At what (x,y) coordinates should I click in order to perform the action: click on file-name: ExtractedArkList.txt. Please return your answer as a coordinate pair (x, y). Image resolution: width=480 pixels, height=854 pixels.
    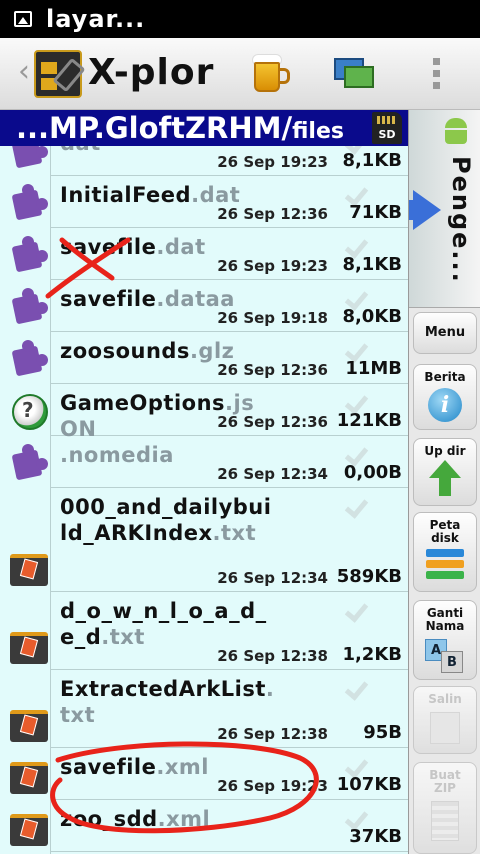
    Looking at the image, I should click on (167, 702).